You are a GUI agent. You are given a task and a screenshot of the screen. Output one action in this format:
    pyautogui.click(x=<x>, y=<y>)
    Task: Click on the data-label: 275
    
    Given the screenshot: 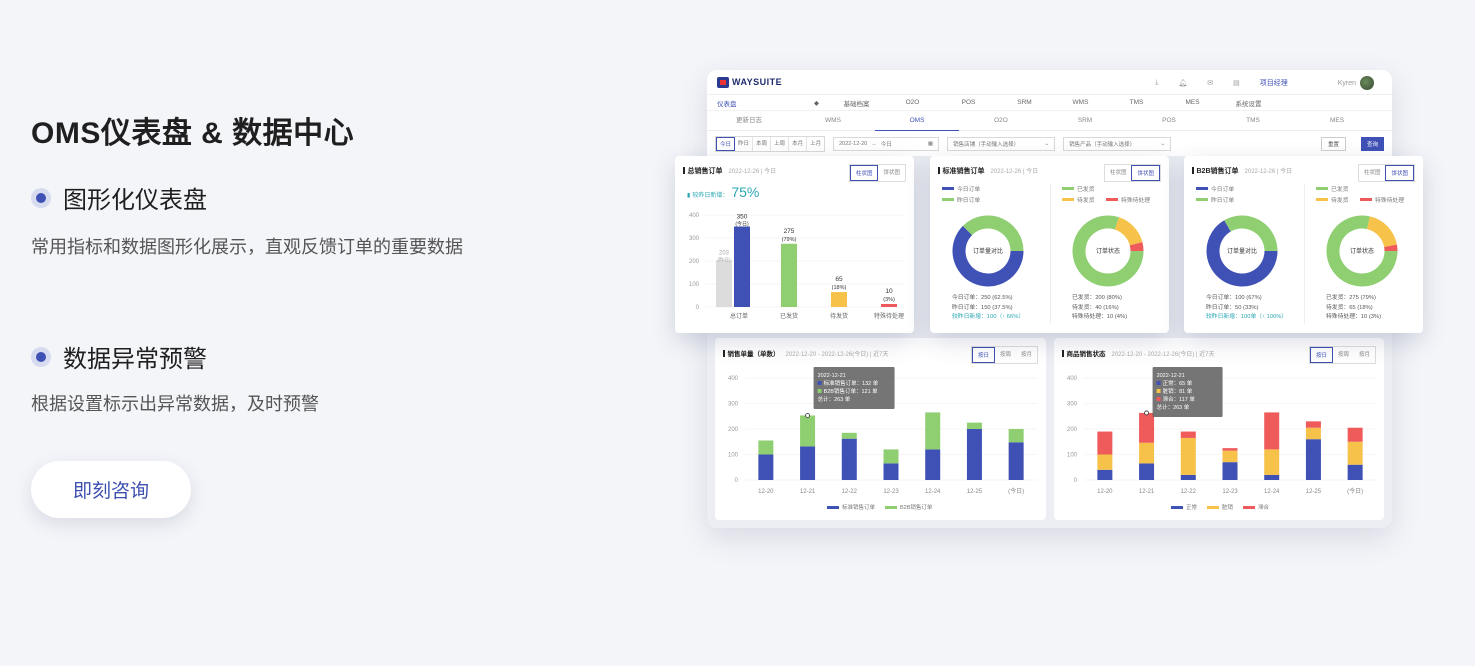 What is the action you would take?
    pyautogui.click(x=789, y=231)
    